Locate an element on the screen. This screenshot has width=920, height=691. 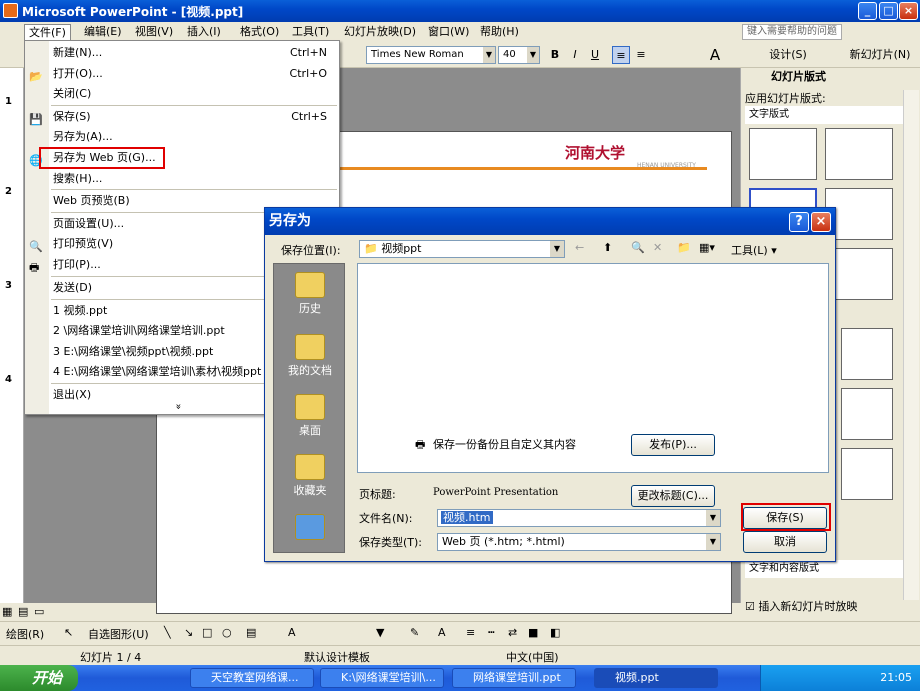
back-icon: ← is located at coordinates (579, 247).